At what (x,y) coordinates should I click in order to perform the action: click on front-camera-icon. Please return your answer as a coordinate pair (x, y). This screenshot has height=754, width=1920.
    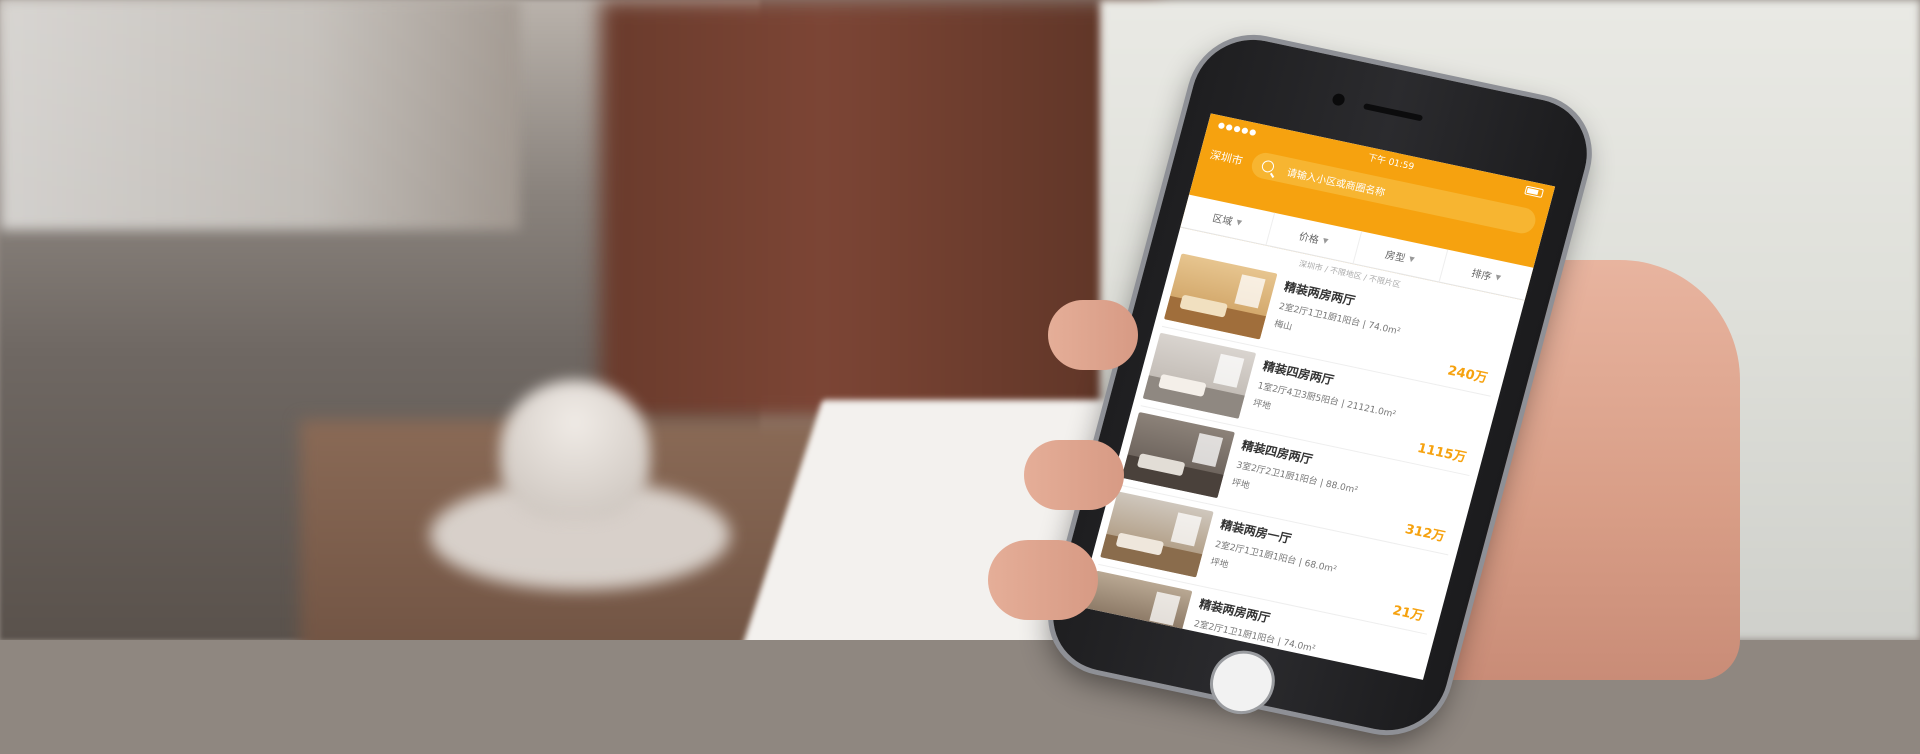
    Looking at the image, I should click on (1338, 99).